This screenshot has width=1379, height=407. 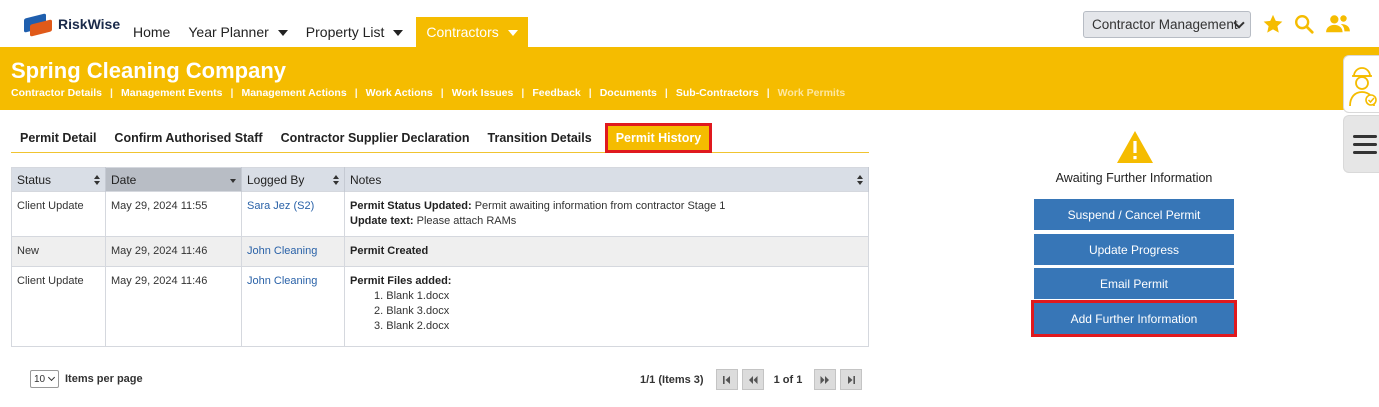 What do you see at coordinates (1135, 147) in the screenshot?
I see `warning-icon` at bounding box center [1135, 147].